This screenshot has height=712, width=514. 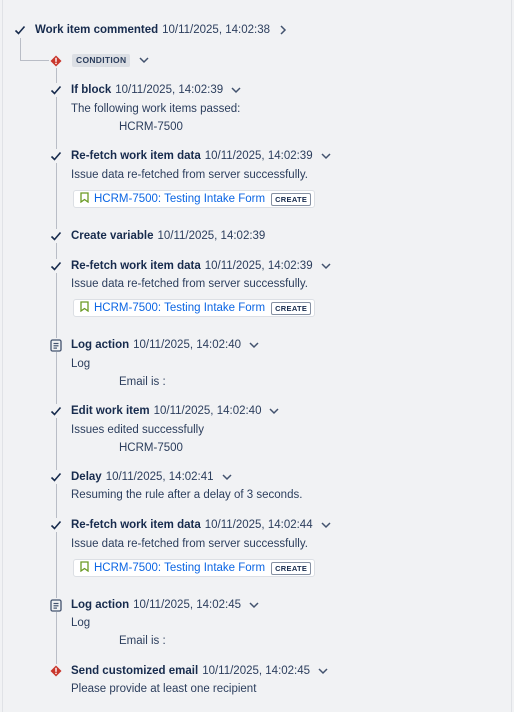 I want to click on step-title: If block, so click(x=91, y=90).